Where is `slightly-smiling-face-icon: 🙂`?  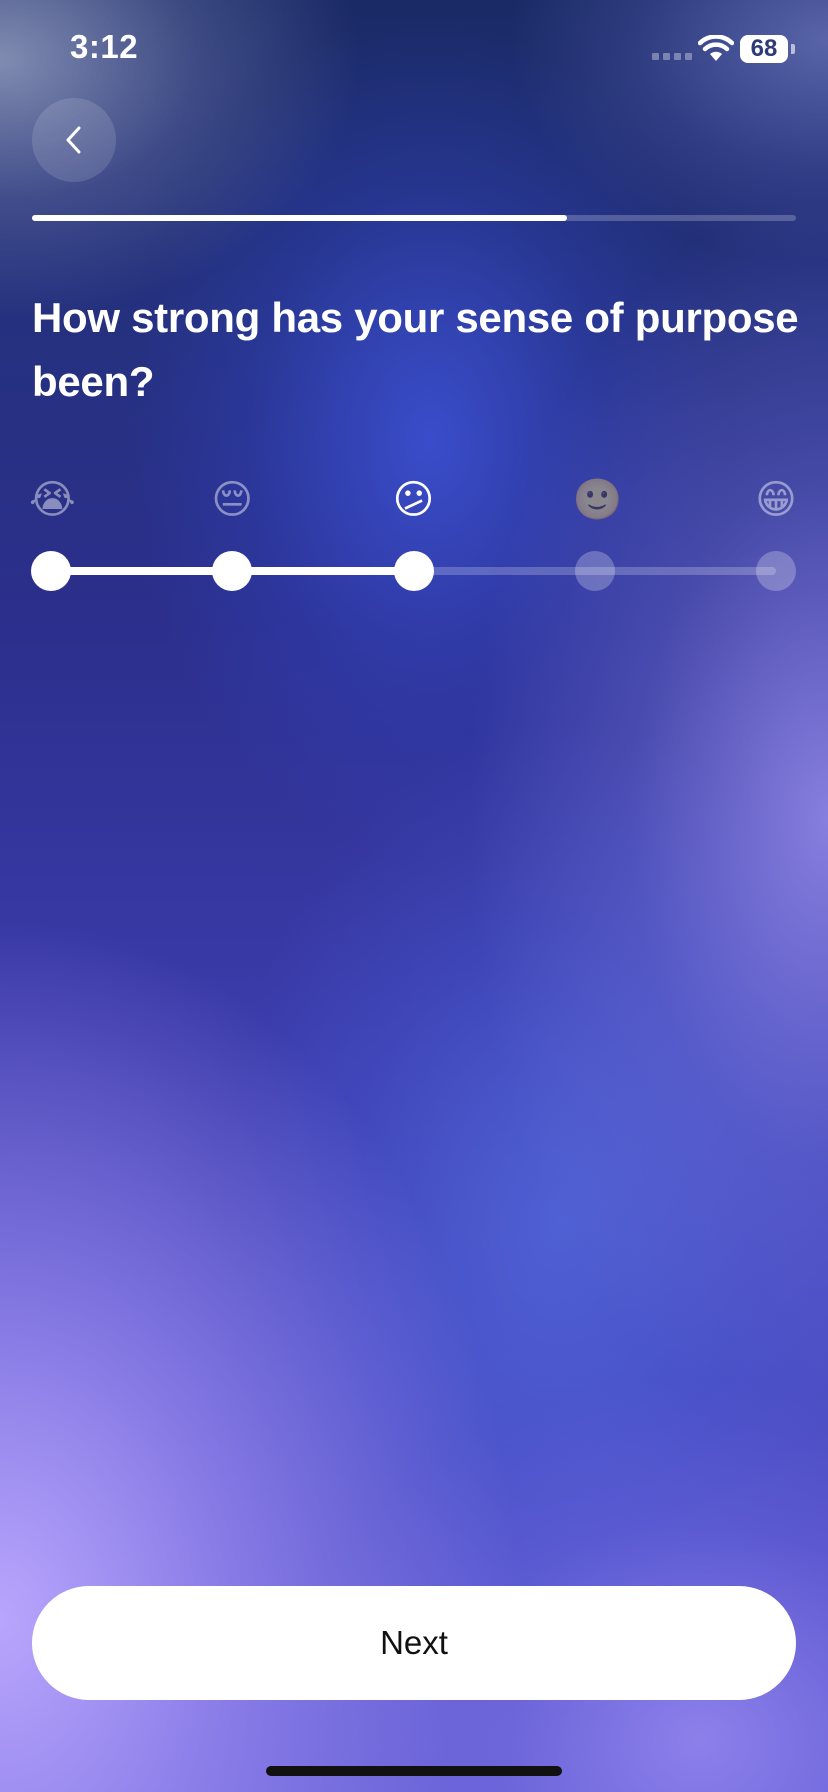
slightly-smiling-face-icon: 🙂 is located at coordinates (598, 500).